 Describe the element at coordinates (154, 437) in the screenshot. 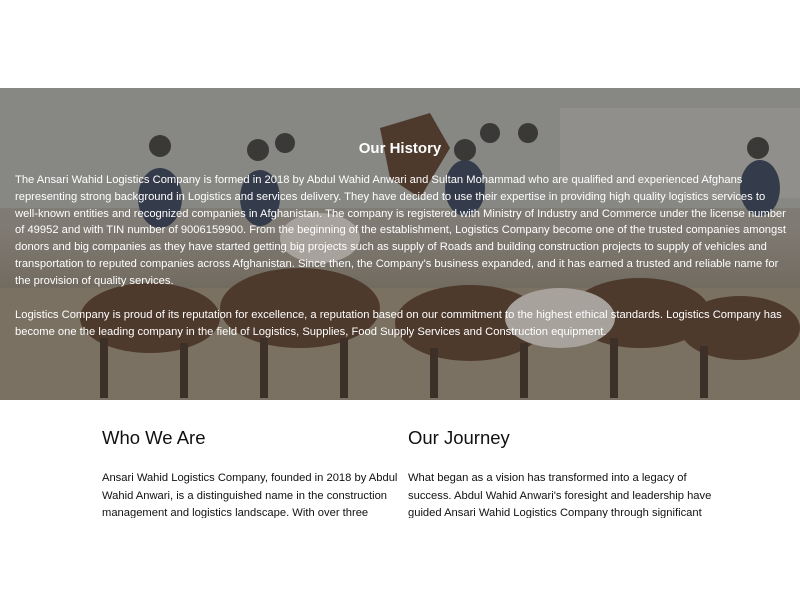

I see `who-we-are-heading: Who We Are` at that location.